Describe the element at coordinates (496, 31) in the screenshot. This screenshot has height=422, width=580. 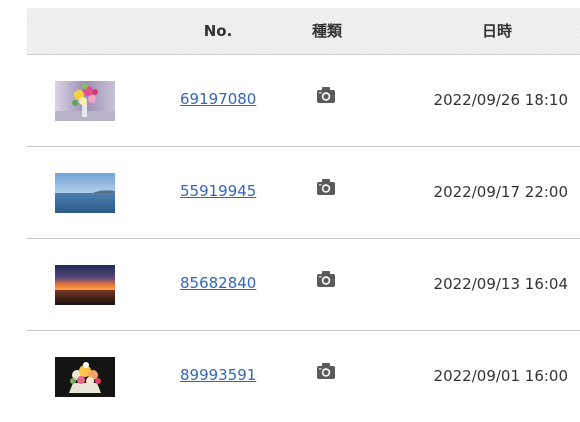
I see `column-header-date: 日時` at that location.